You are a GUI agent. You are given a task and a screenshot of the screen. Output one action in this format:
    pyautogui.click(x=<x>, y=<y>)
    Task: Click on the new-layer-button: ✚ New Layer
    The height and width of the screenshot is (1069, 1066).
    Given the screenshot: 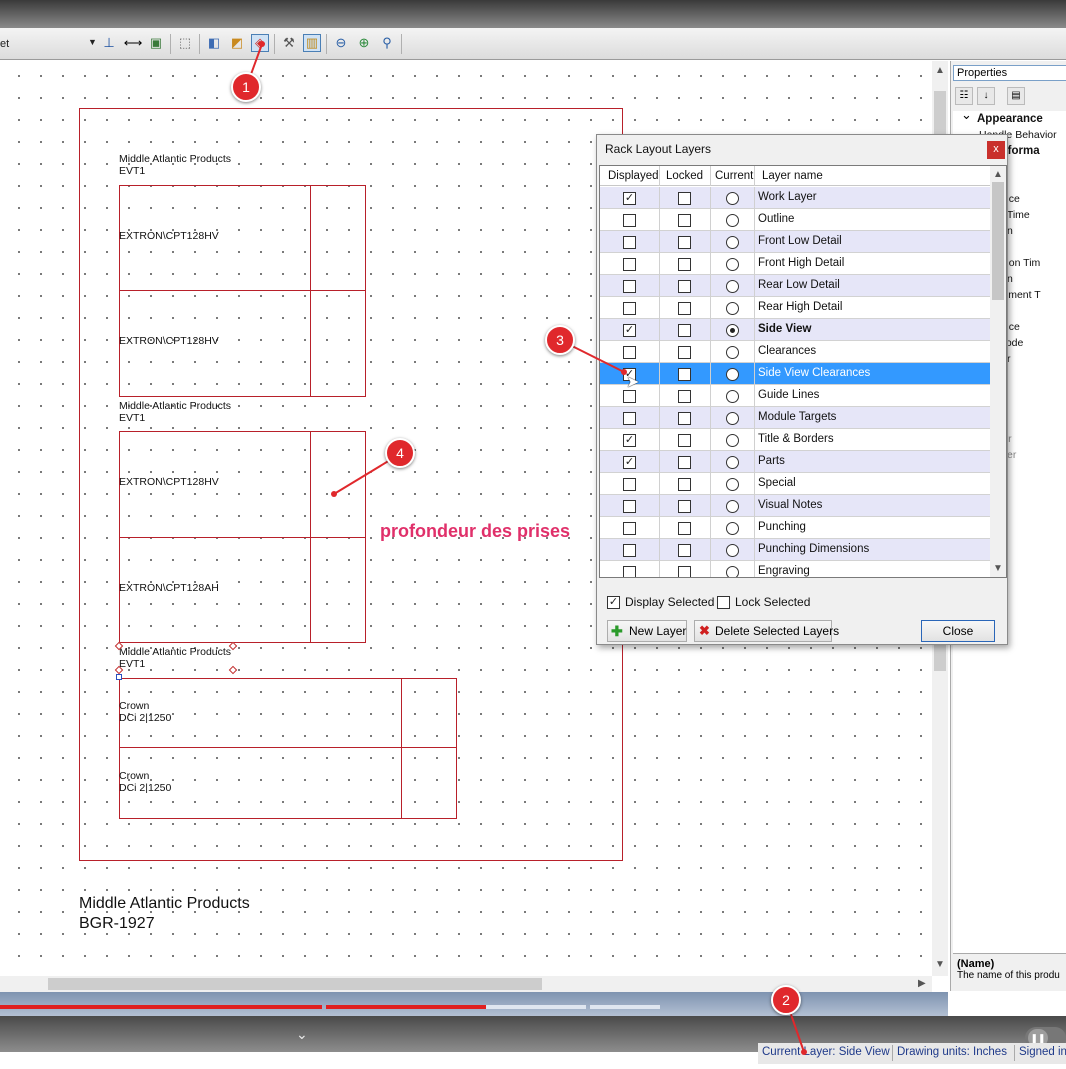 What is the action you would take?
    pyautogui.click(x=647, y=631)
    